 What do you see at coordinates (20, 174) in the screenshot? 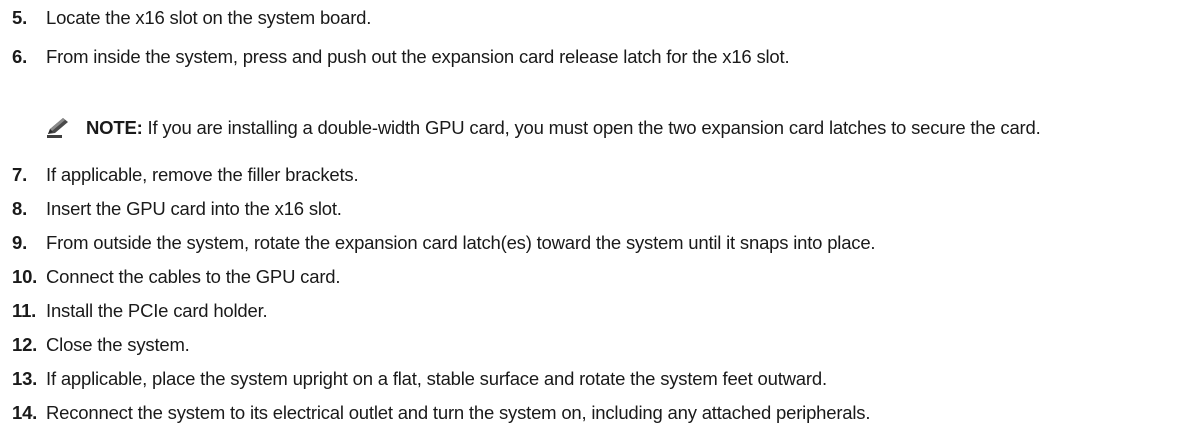
I see `step-number: 7.` at bounding box center [20, 174].